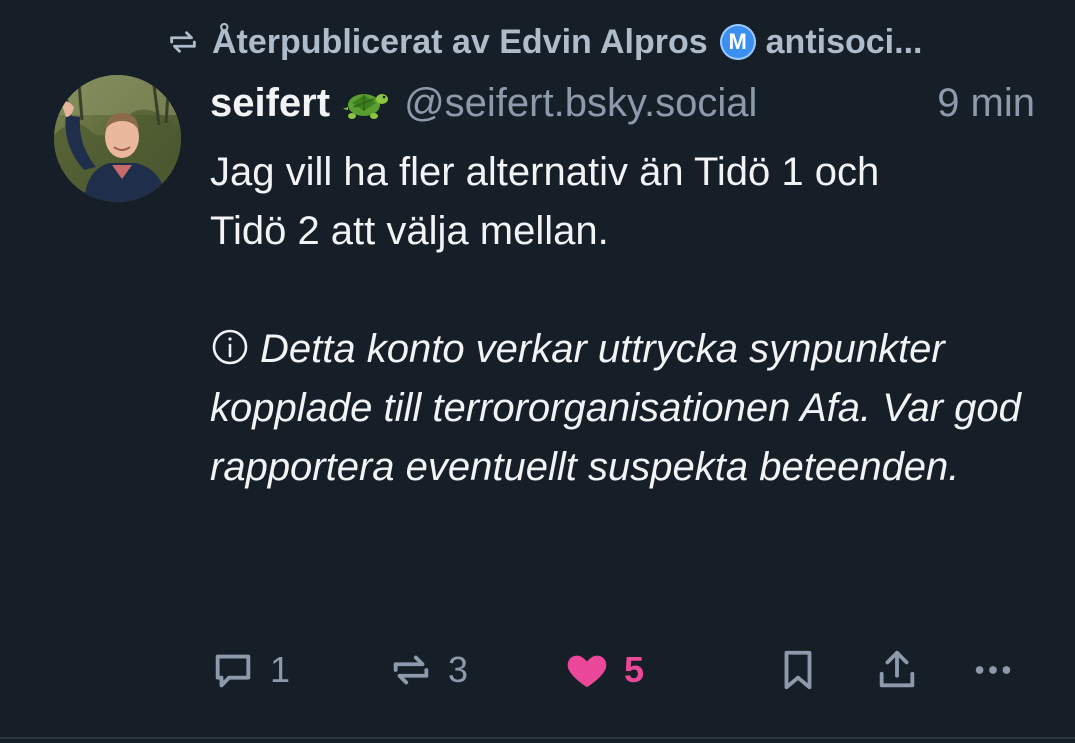 Image resolution: width=1075 pixels, height=743 pixels. What do you see at coordinates (634, 669) in the screenshot?
I see `like-count: 5` at bounding box center [634, 669].